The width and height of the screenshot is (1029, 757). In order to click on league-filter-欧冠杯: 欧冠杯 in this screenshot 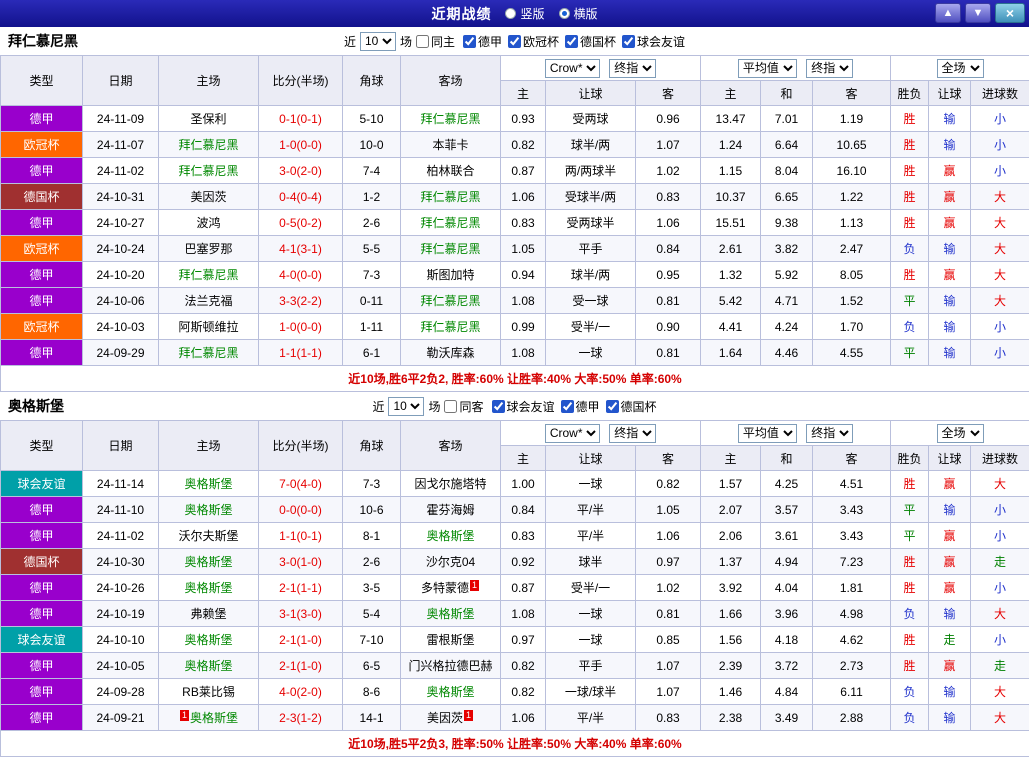, I will do `click(533, 41)`.